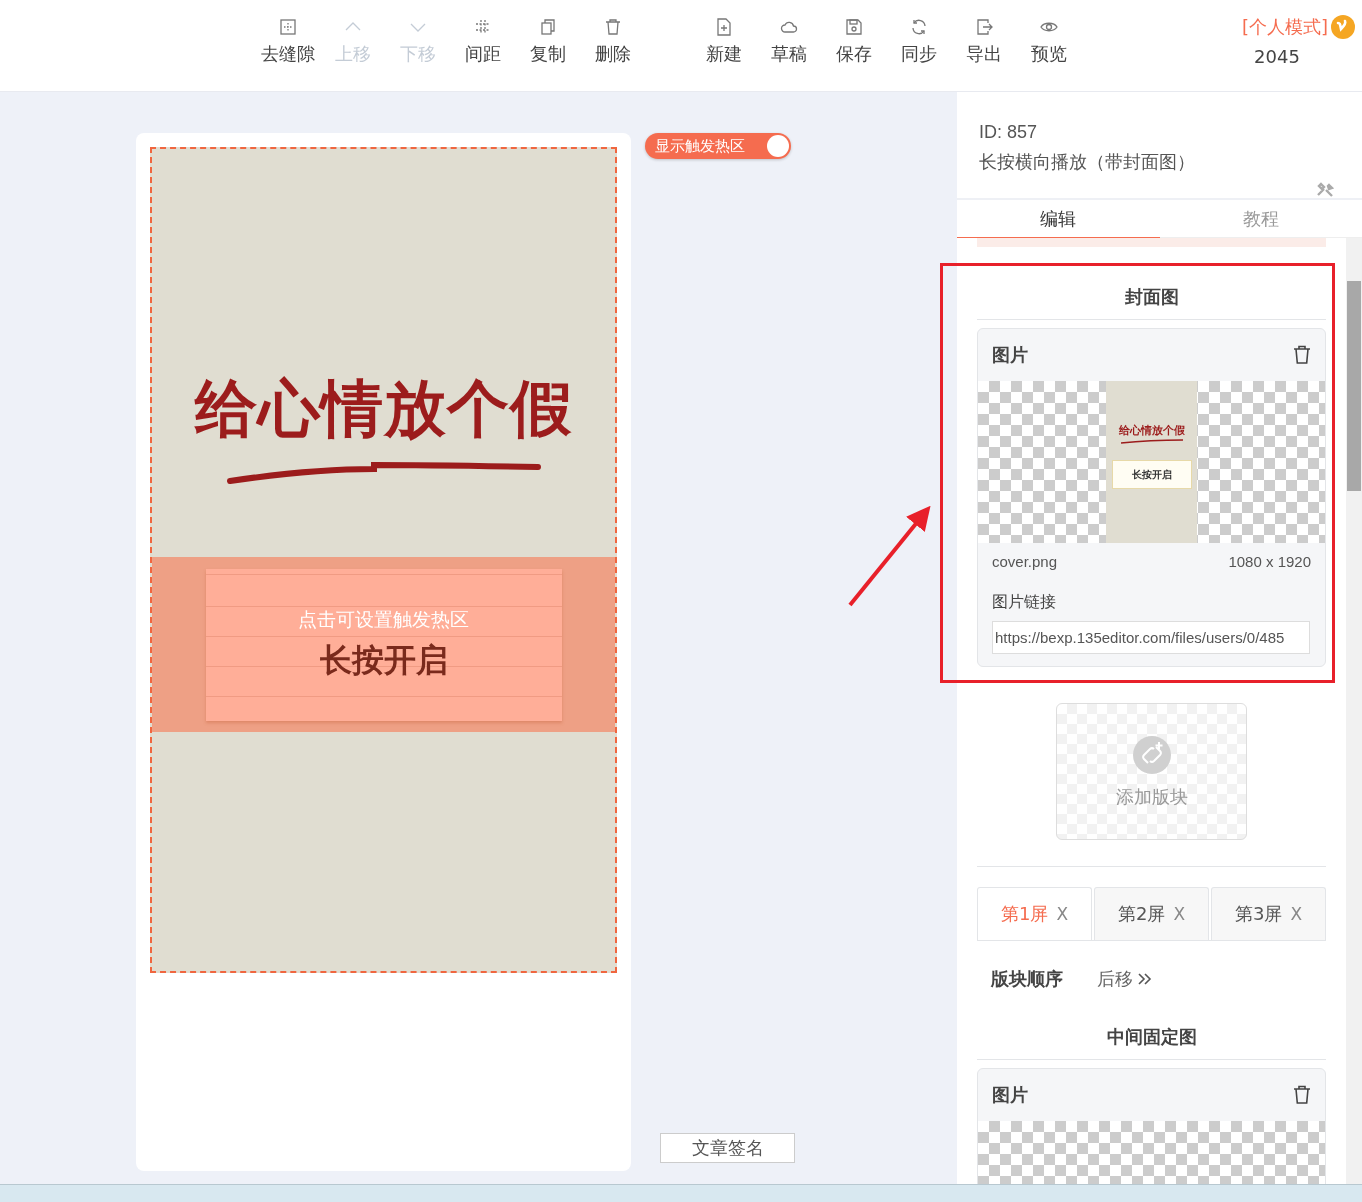 This screenshot has width=1362, height=1202. I want to click on toolbar-button: 保存, so click(853, 42).